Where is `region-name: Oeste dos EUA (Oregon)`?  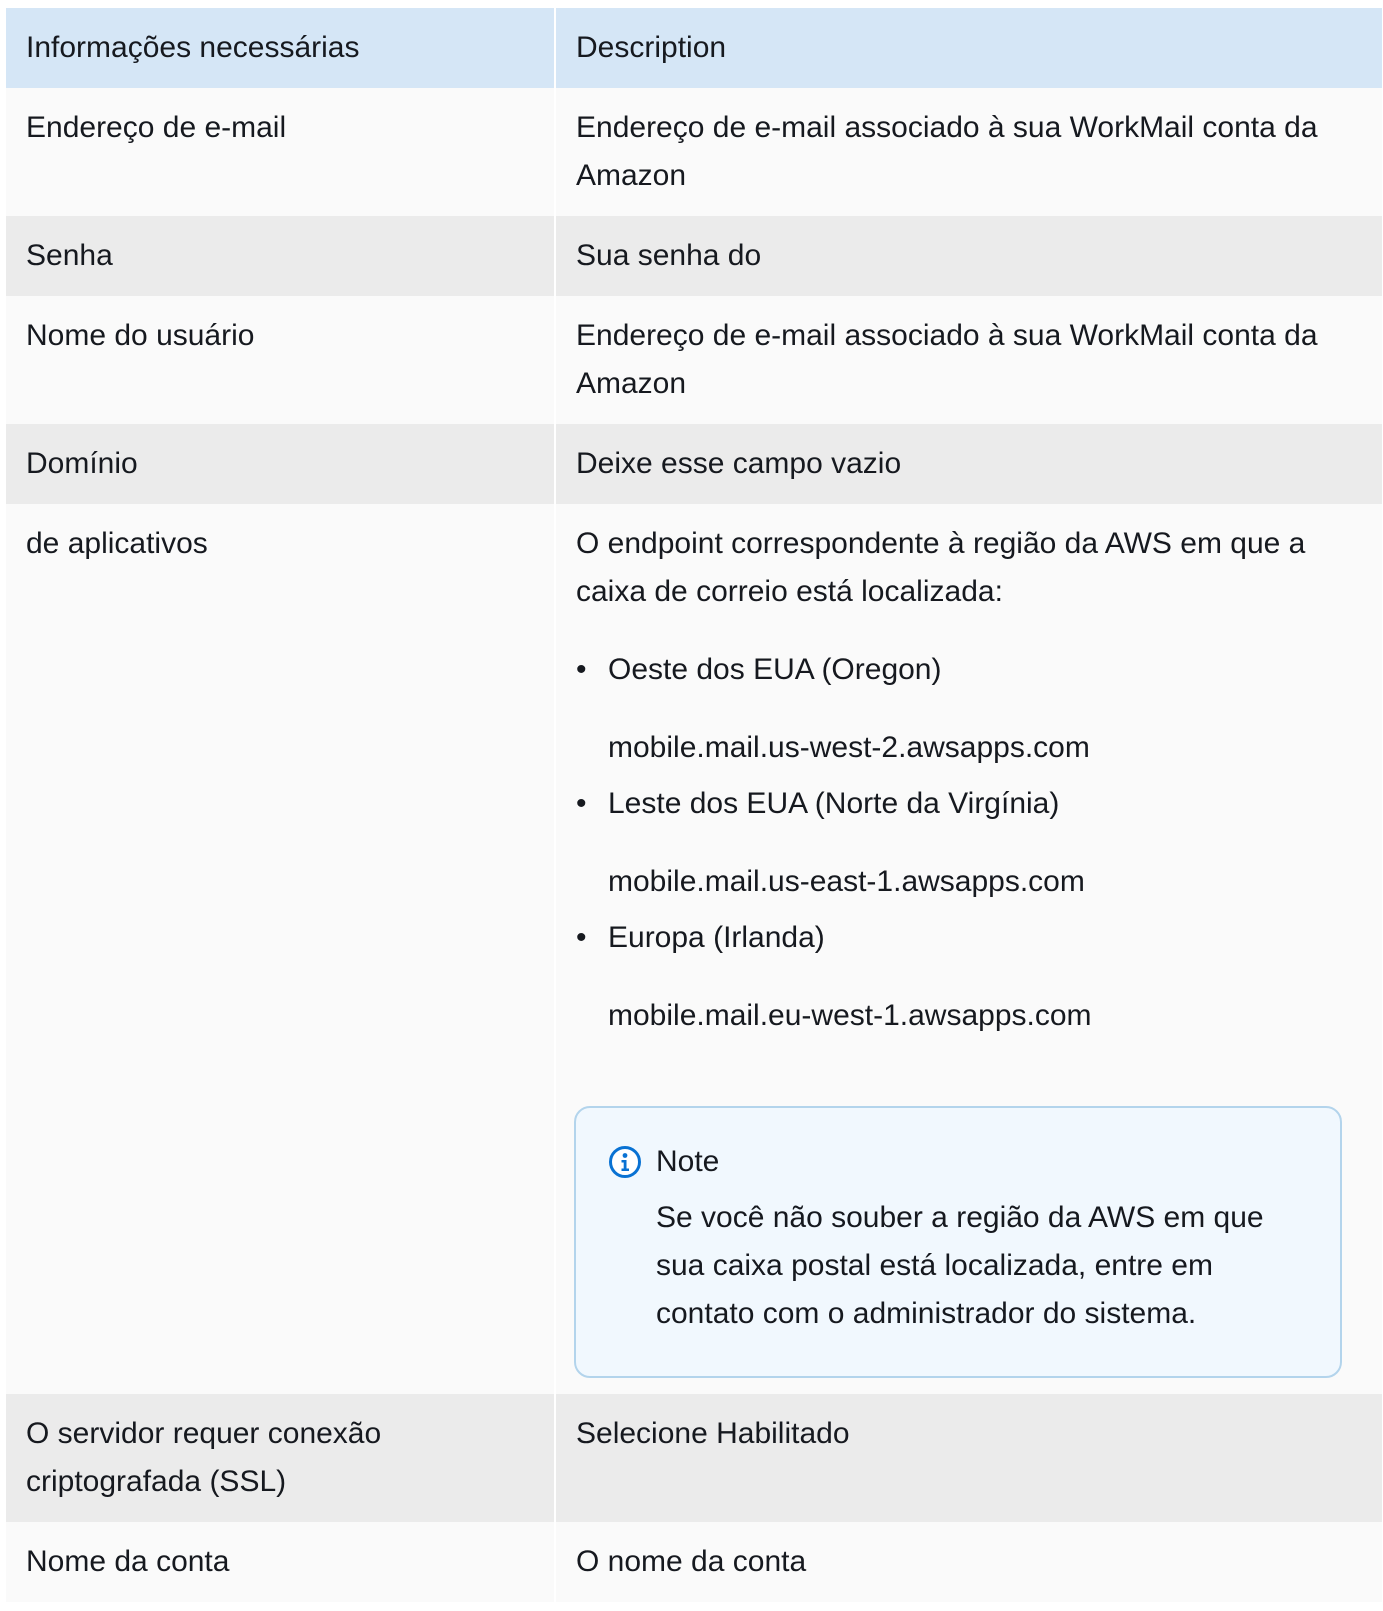
region-name: Oeste dos EUA (Oregon) is located at coordinates (775, 669).